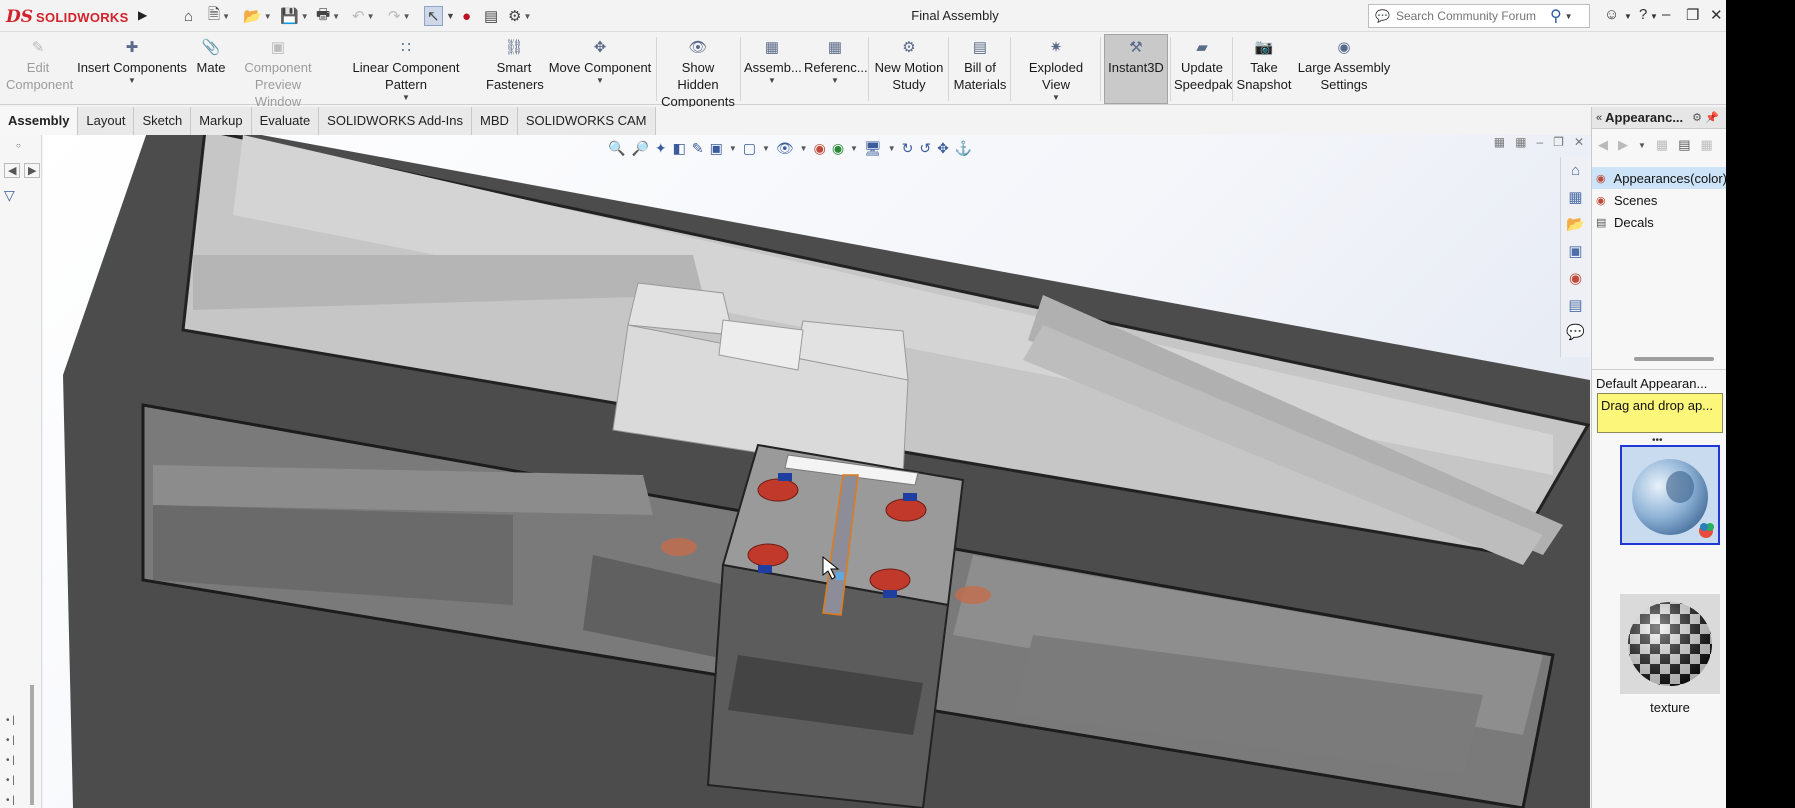 The height and width of the screenshot is (808, 1795). Describe the element at coordinates (804, 148) in the screenshot. I see `hide-show-dropdown-icon: ▼` at that location.